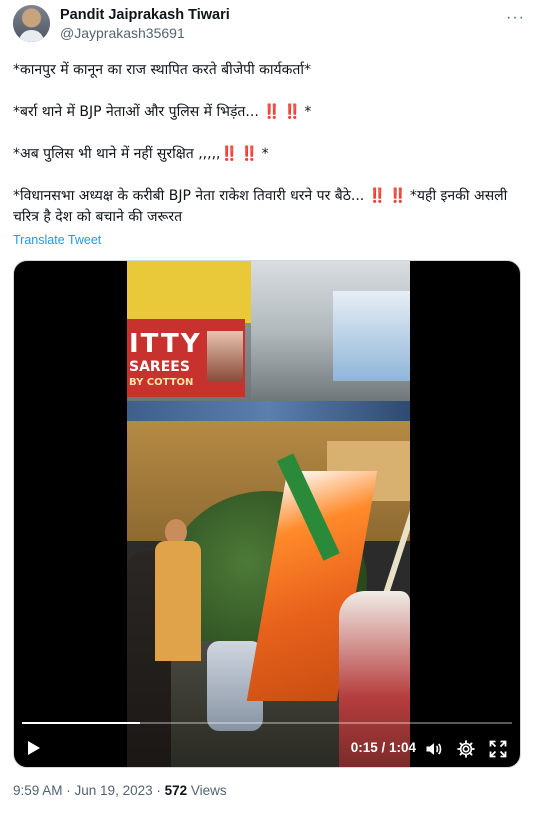 This screenshot has height=816, width=541. I want to click on author-handle: @Jayprakash35691, so click(122, 33).